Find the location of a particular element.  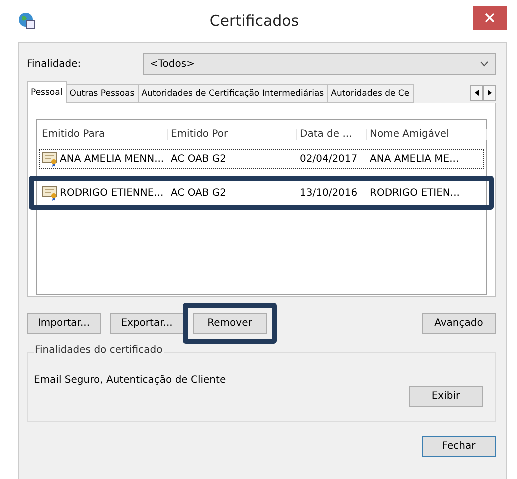

column-header: Nome Amigável is located at coordinates (427, 134).